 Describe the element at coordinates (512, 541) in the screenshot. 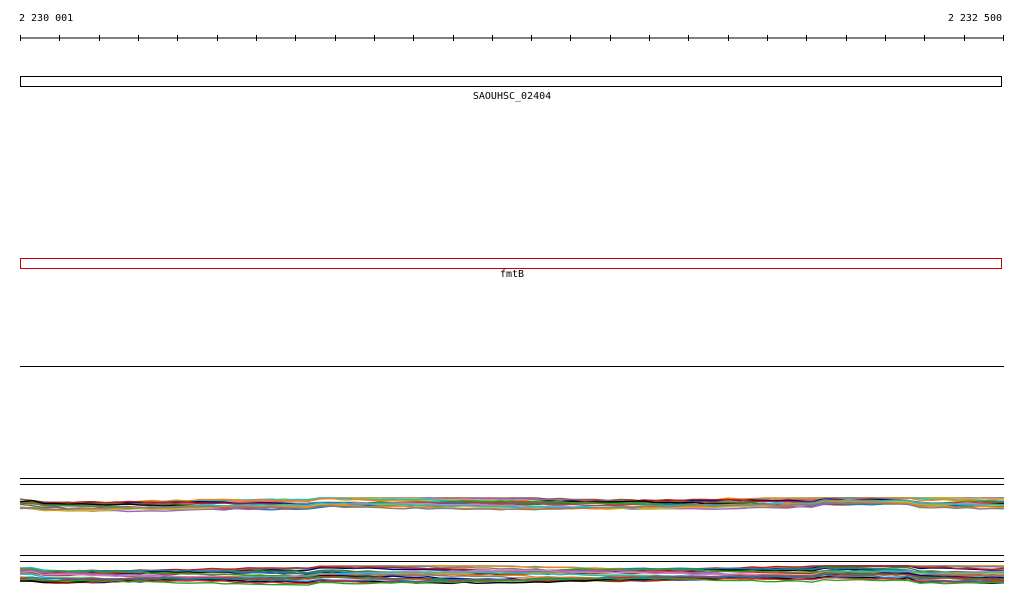

I see `coverage-tracks` at that location.